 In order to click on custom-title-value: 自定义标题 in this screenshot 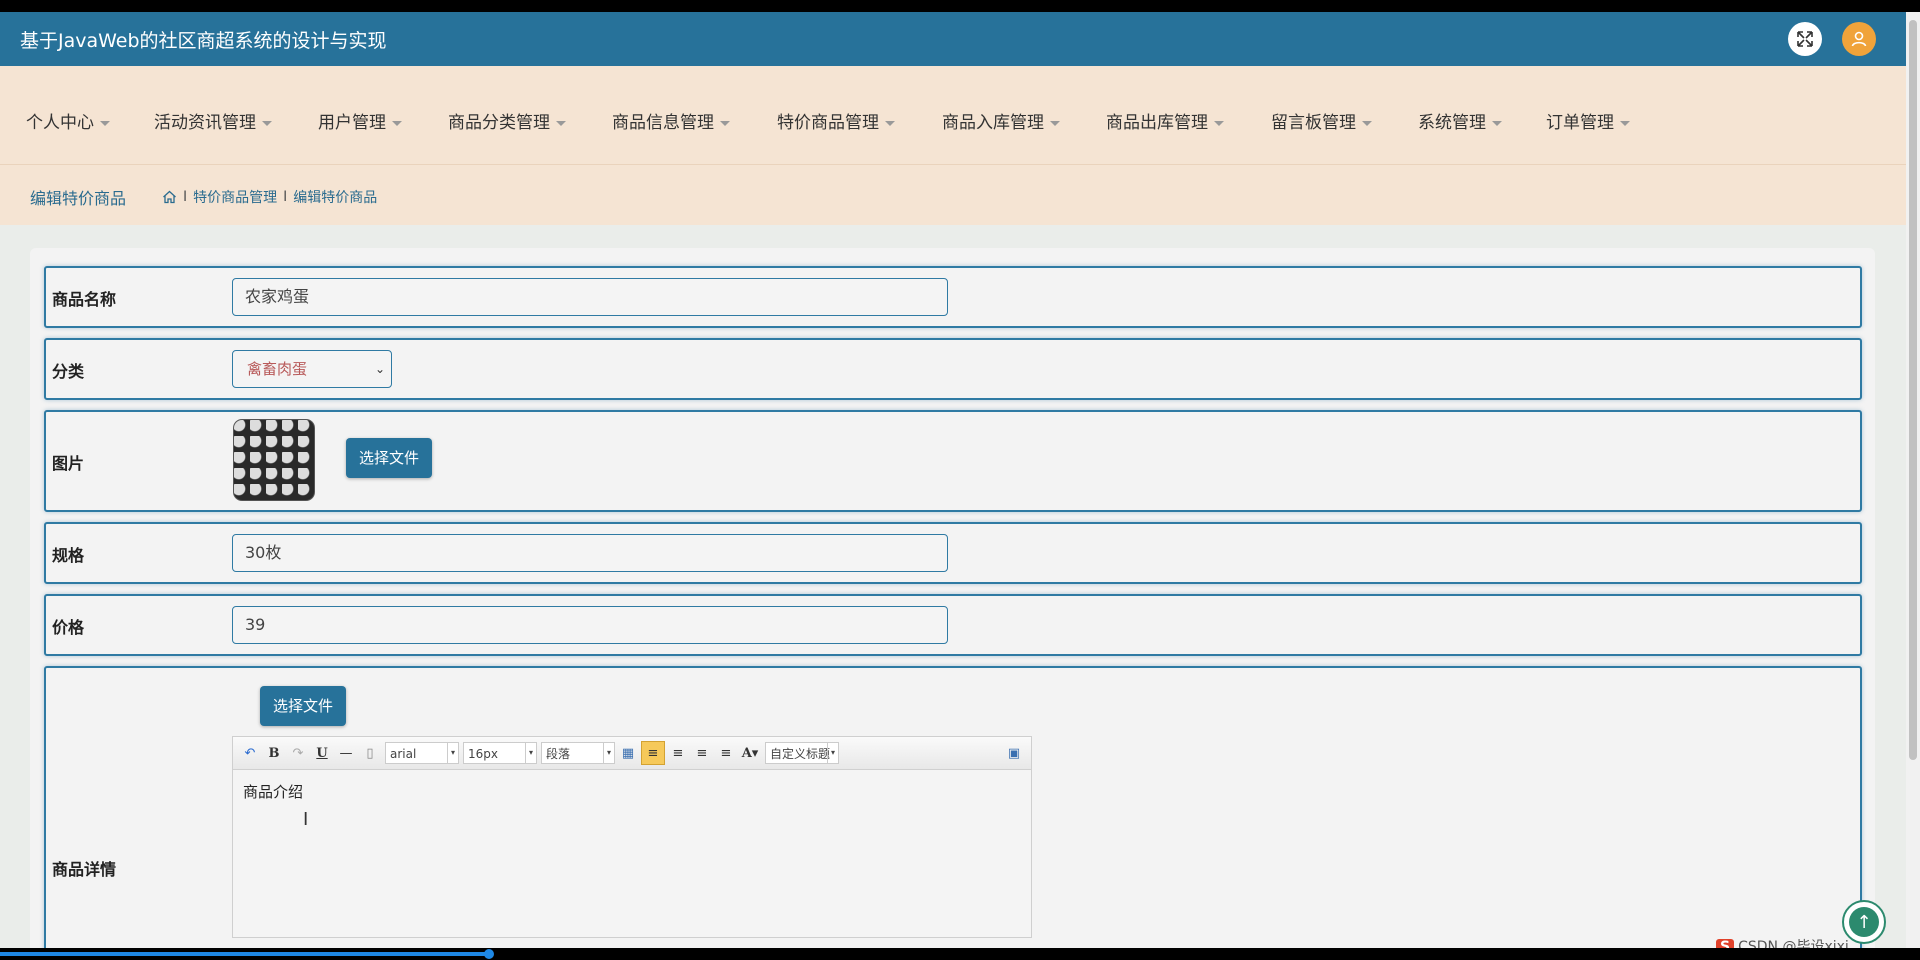, I will do `click(800, 754)`.